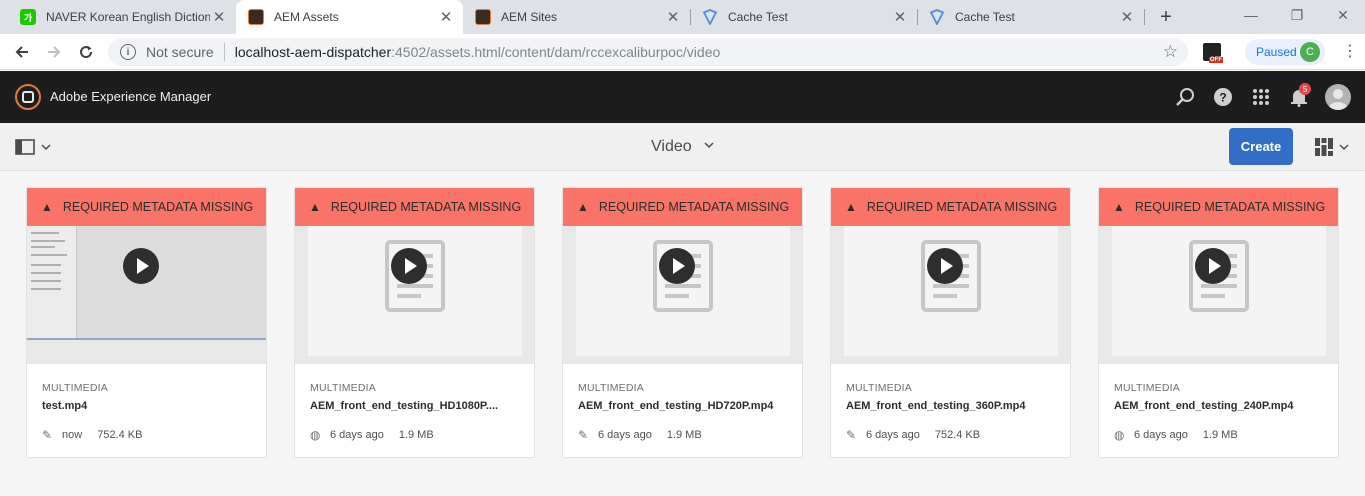  What do you see at coordinates (1261, 97) in the screenshot?
I see `solutions-grid-icon` at bounding box center [1261, 97].